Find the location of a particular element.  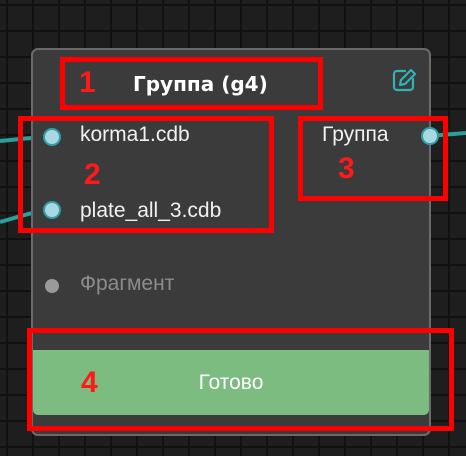

input-port-fragment is located at coordinates (52, 286).